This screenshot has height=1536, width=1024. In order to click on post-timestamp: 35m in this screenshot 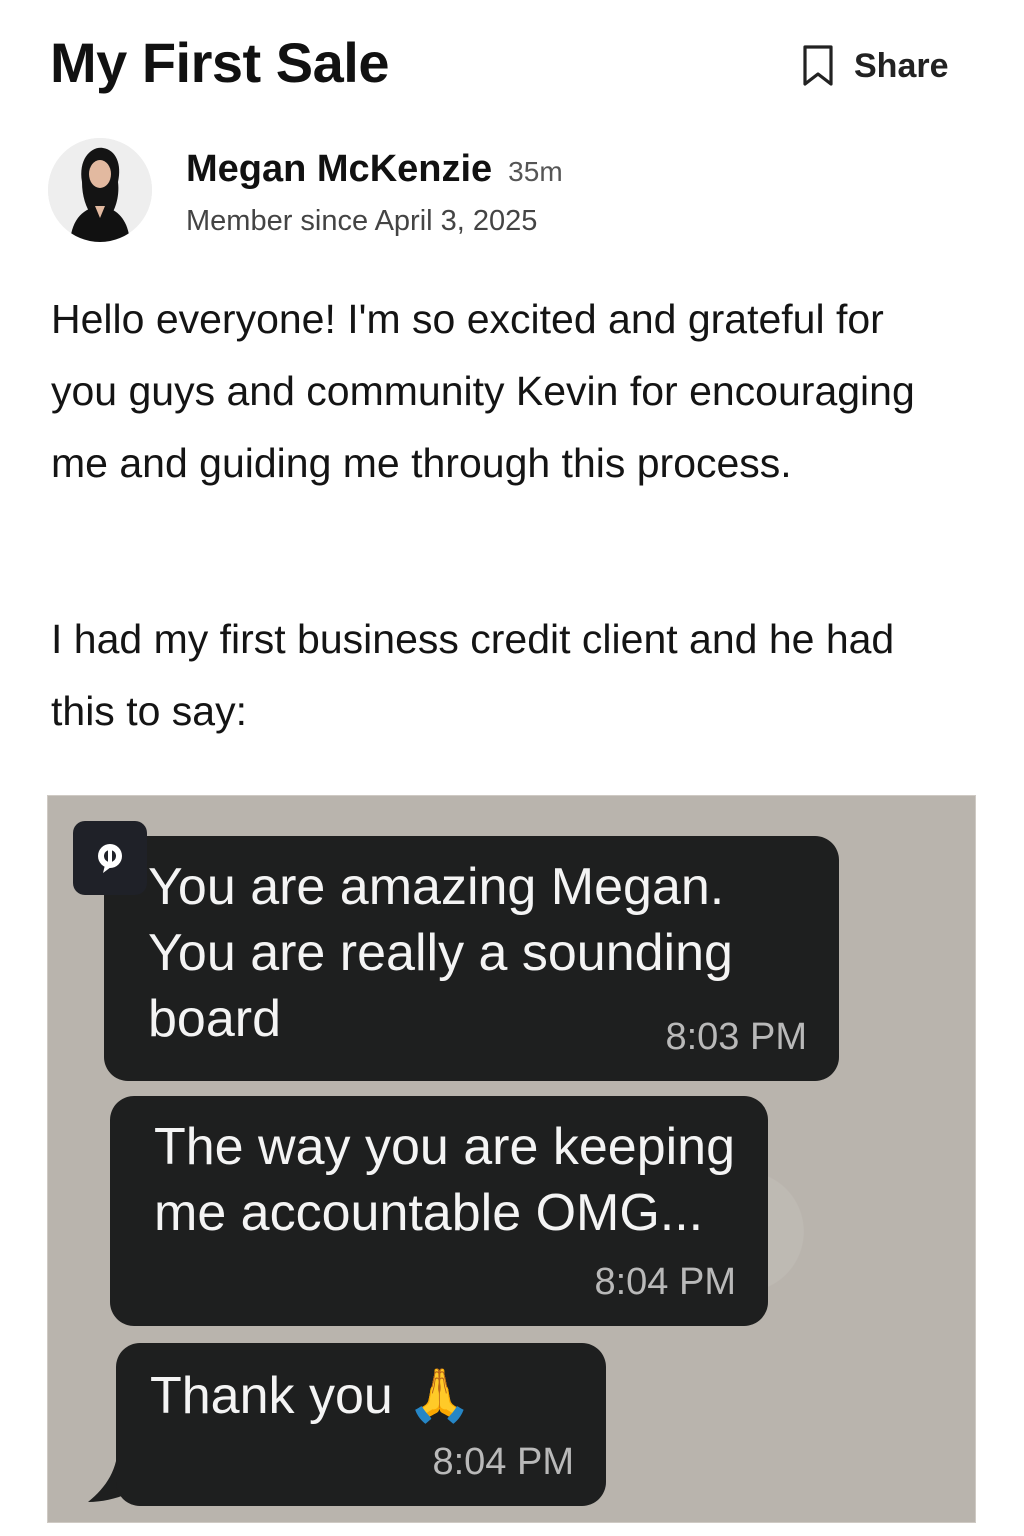, I will do `click(535, 171)`.